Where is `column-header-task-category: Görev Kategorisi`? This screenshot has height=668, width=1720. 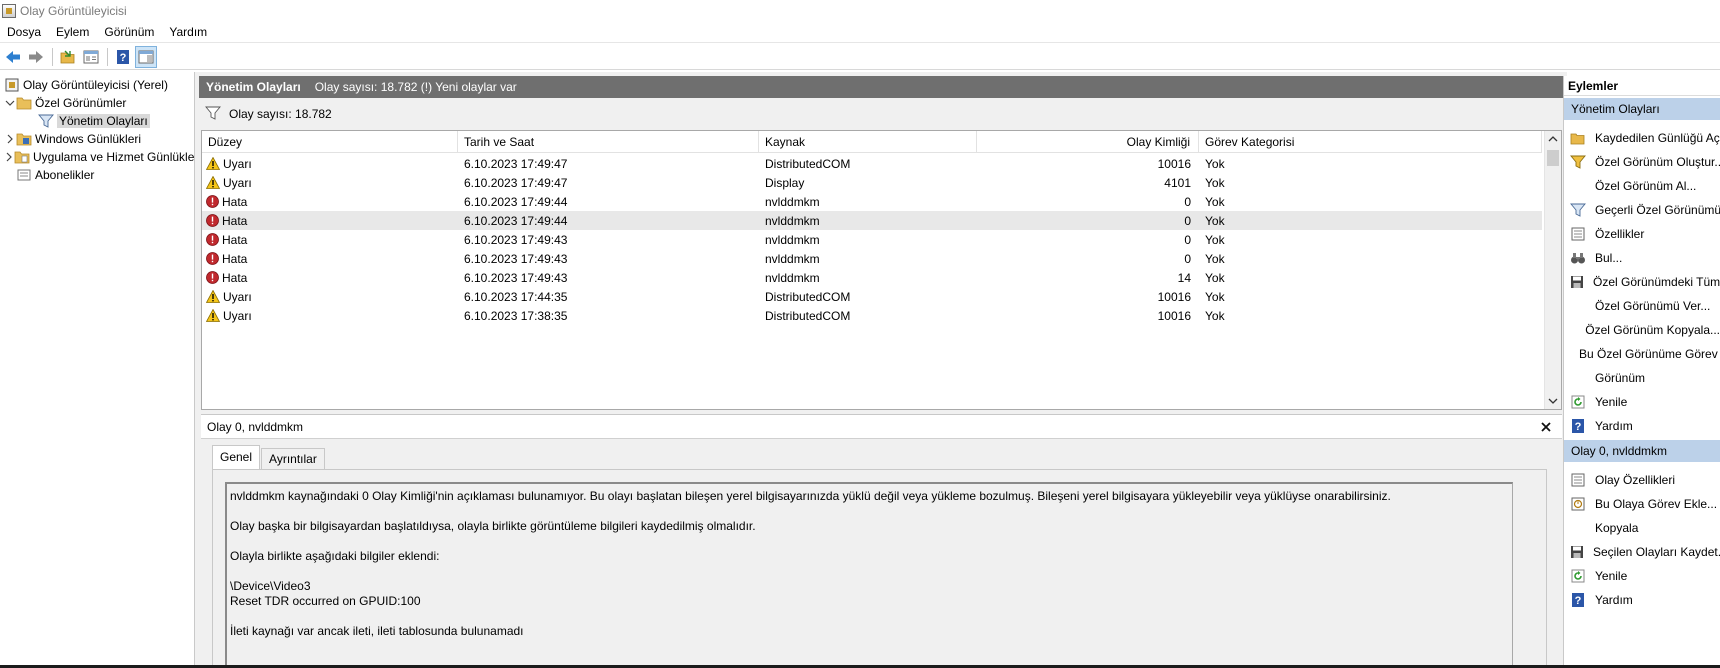 column-header-task-category: Görev Kategorisi is located at coordinates (1370, 142).